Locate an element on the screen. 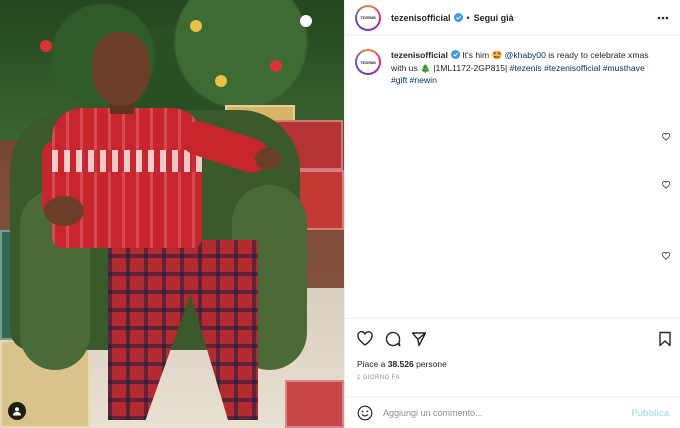 This screenshot has width=680, height=428. publish-button: Pubblica is located at coordinates (650, 413).